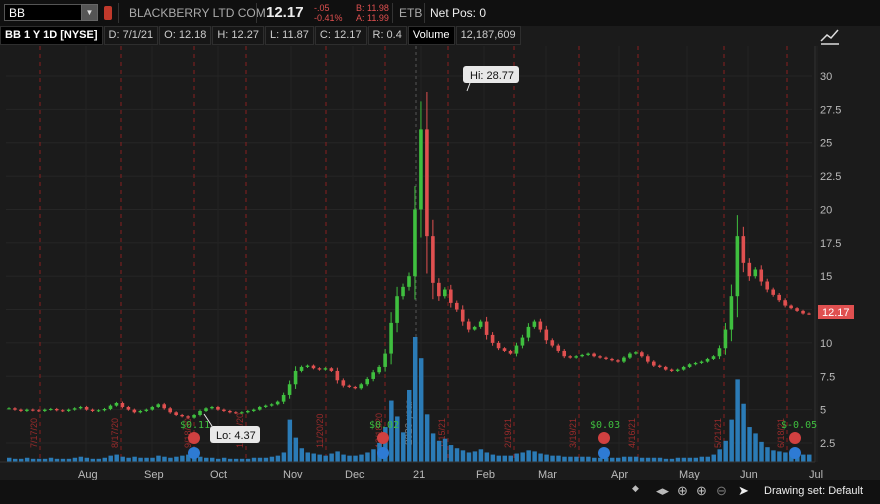  Describe the element at coordinates (236, 436) in the screenshot. I see `lo-label: Lo: 4.37` at that location.